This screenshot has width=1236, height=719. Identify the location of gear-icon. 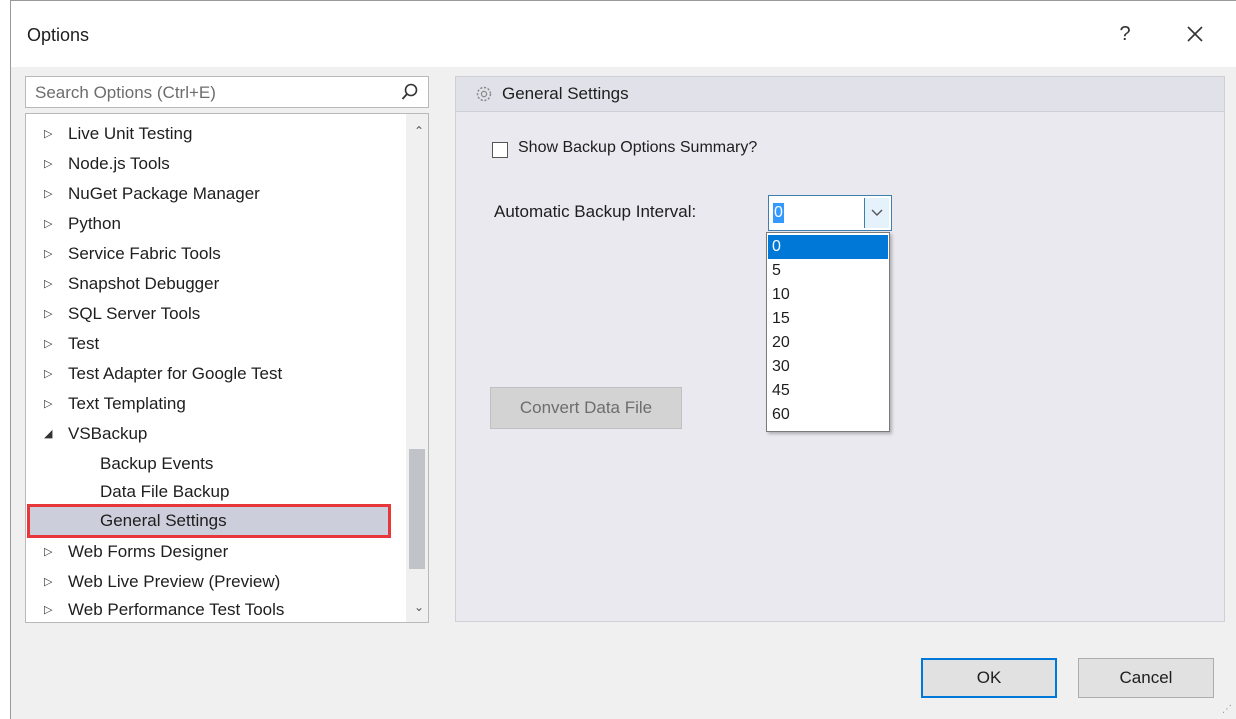
(484, 96).